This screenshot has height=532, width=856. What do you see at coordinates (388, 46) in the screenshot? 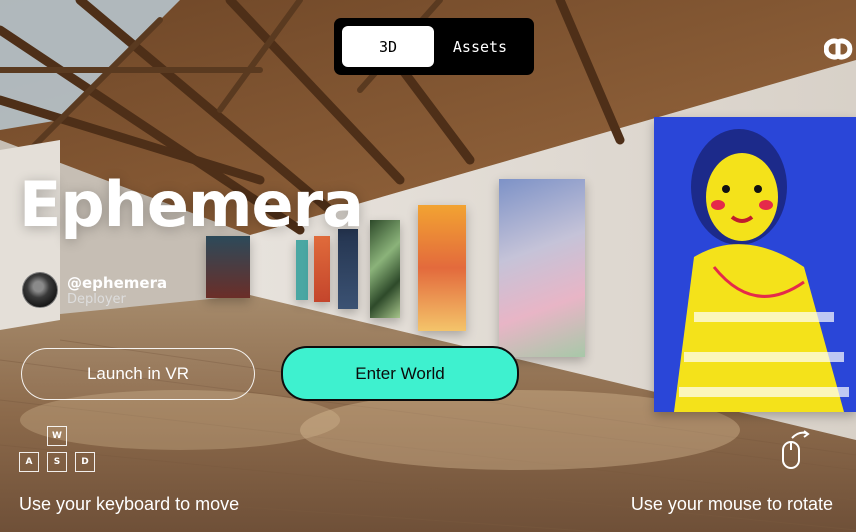
I see `toggle-3d-button: 3D` at bounding box center [388, 46].